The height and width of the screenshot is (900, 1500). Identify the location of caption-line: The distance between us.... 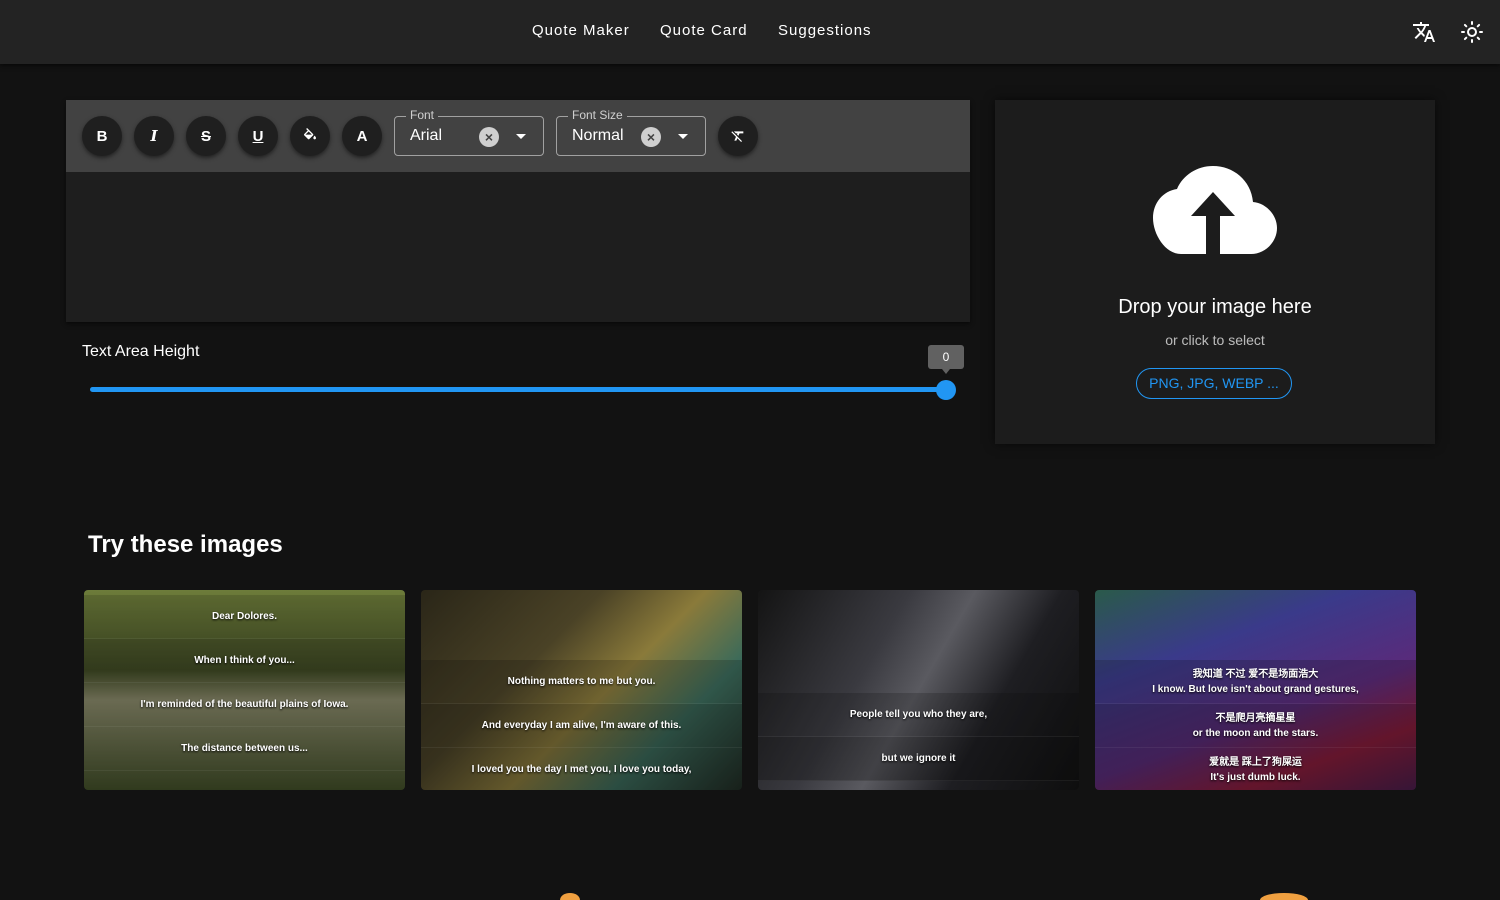
(244, 748).